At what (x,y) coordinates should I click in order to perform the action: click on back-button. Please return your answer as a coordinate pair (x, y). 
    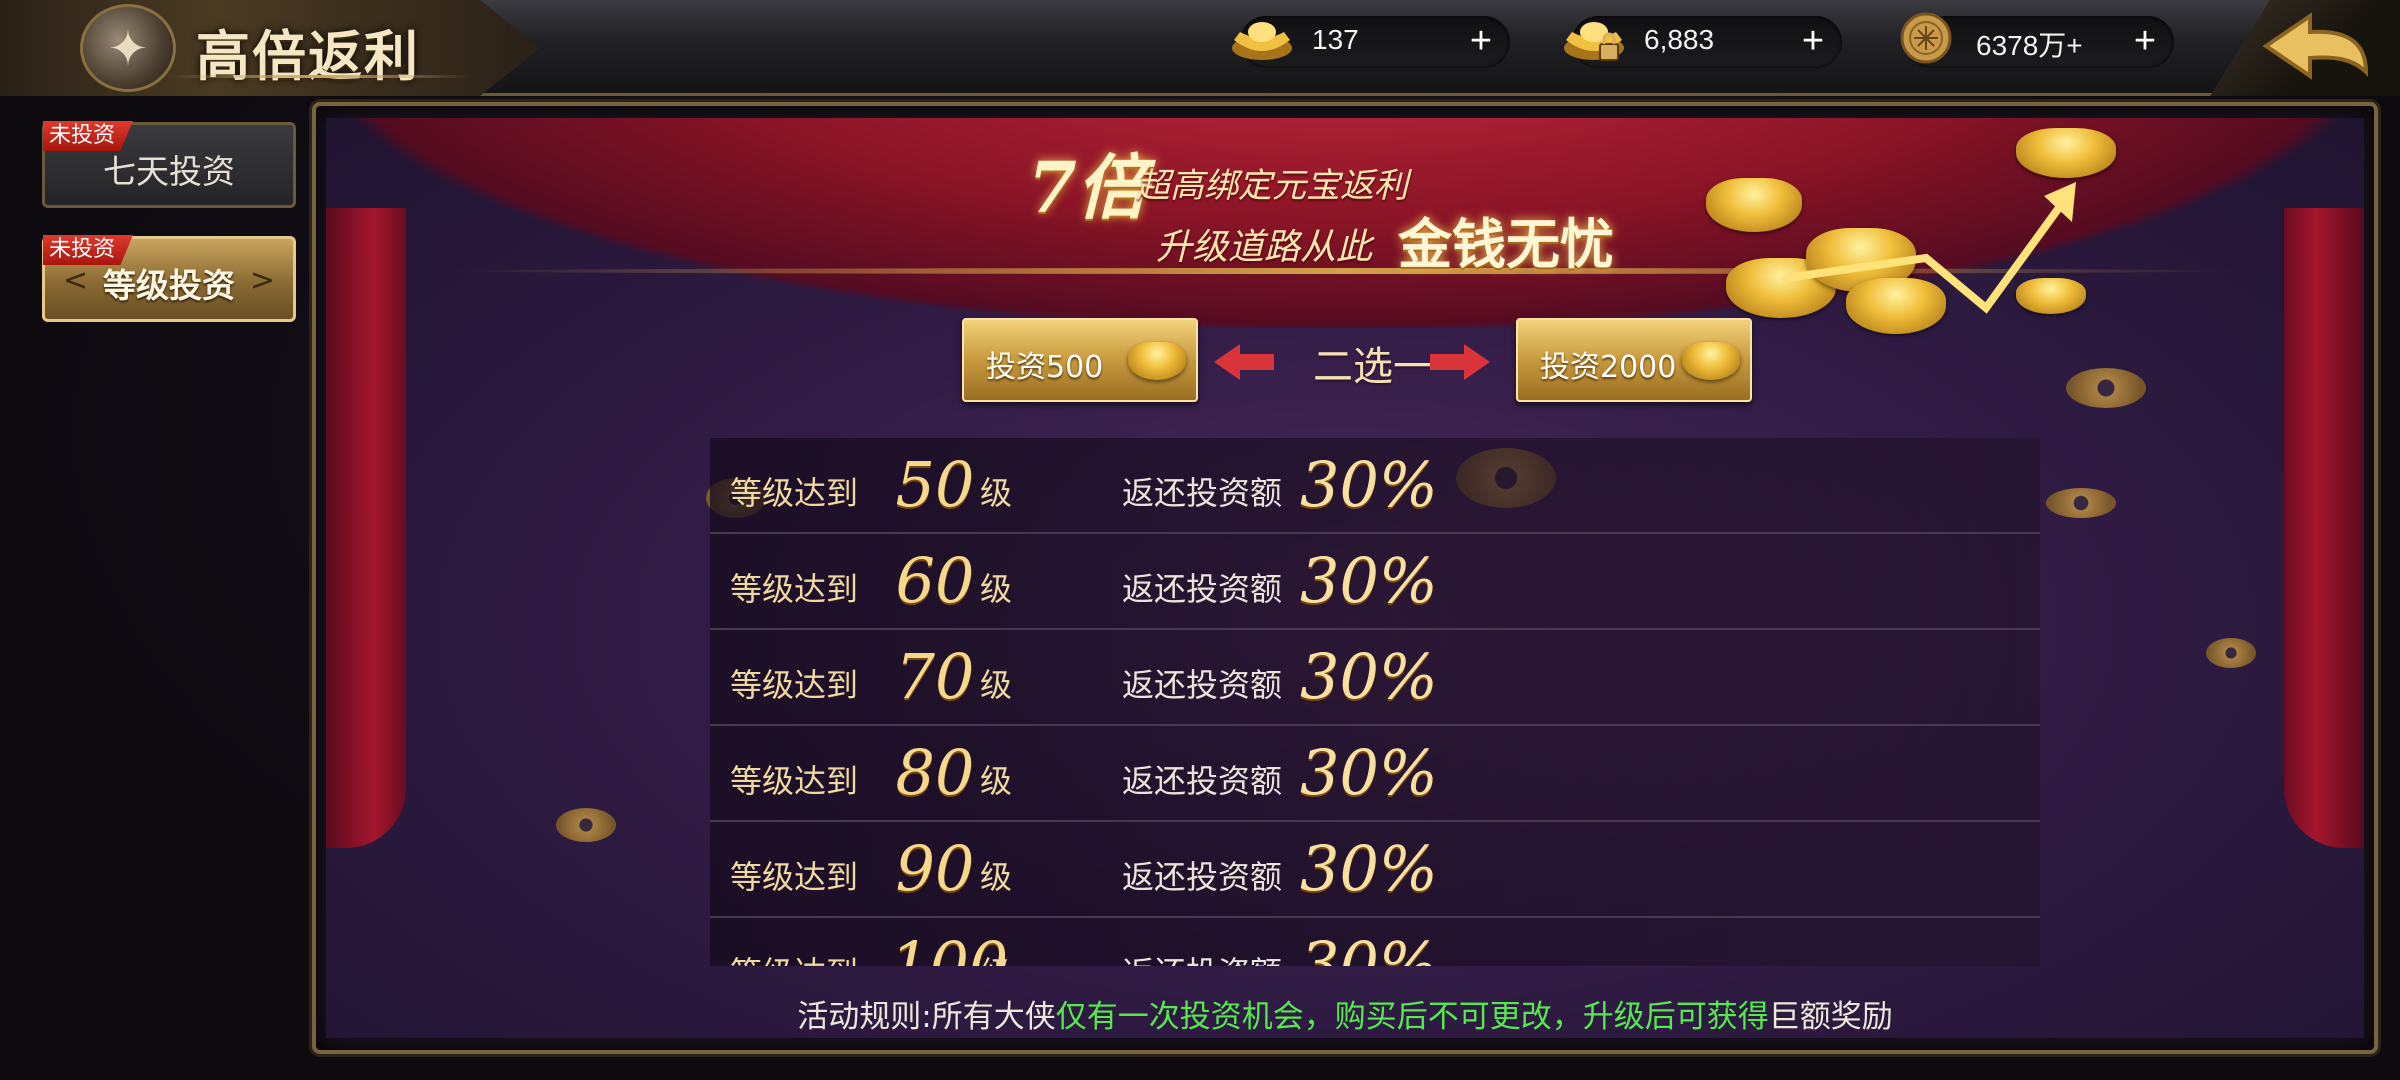
    Looking at the image, I should click on (2305, 48).